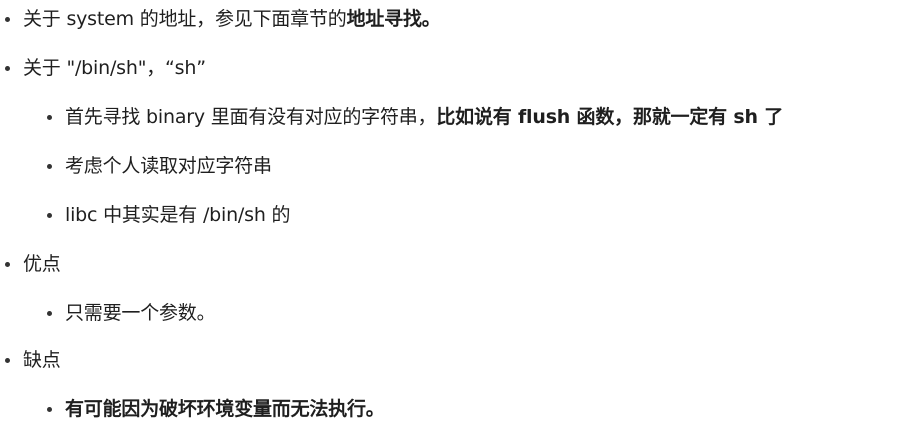 This screenshot has width=921, height=428. I want to click on list-item-text: 缺点, so click(42, 360).